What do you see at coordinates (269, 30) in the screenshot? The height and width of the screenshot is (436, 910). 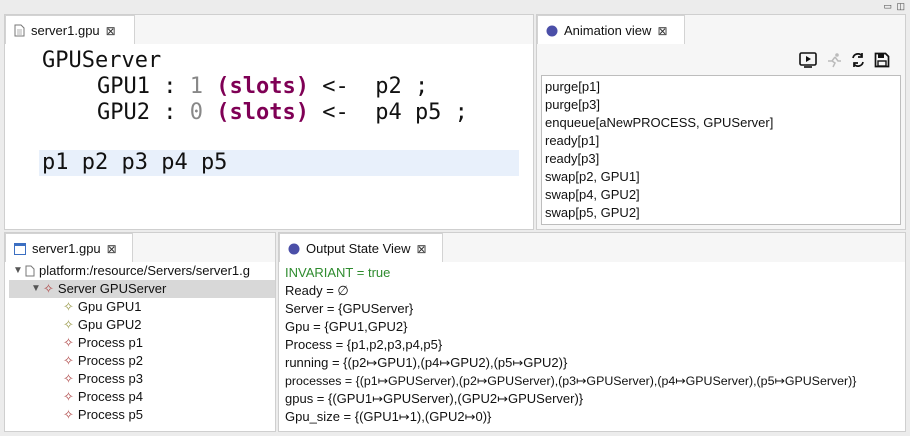 I see `editor-tabbar: server1.gpu ⊠` at bounding box center [269, 30].